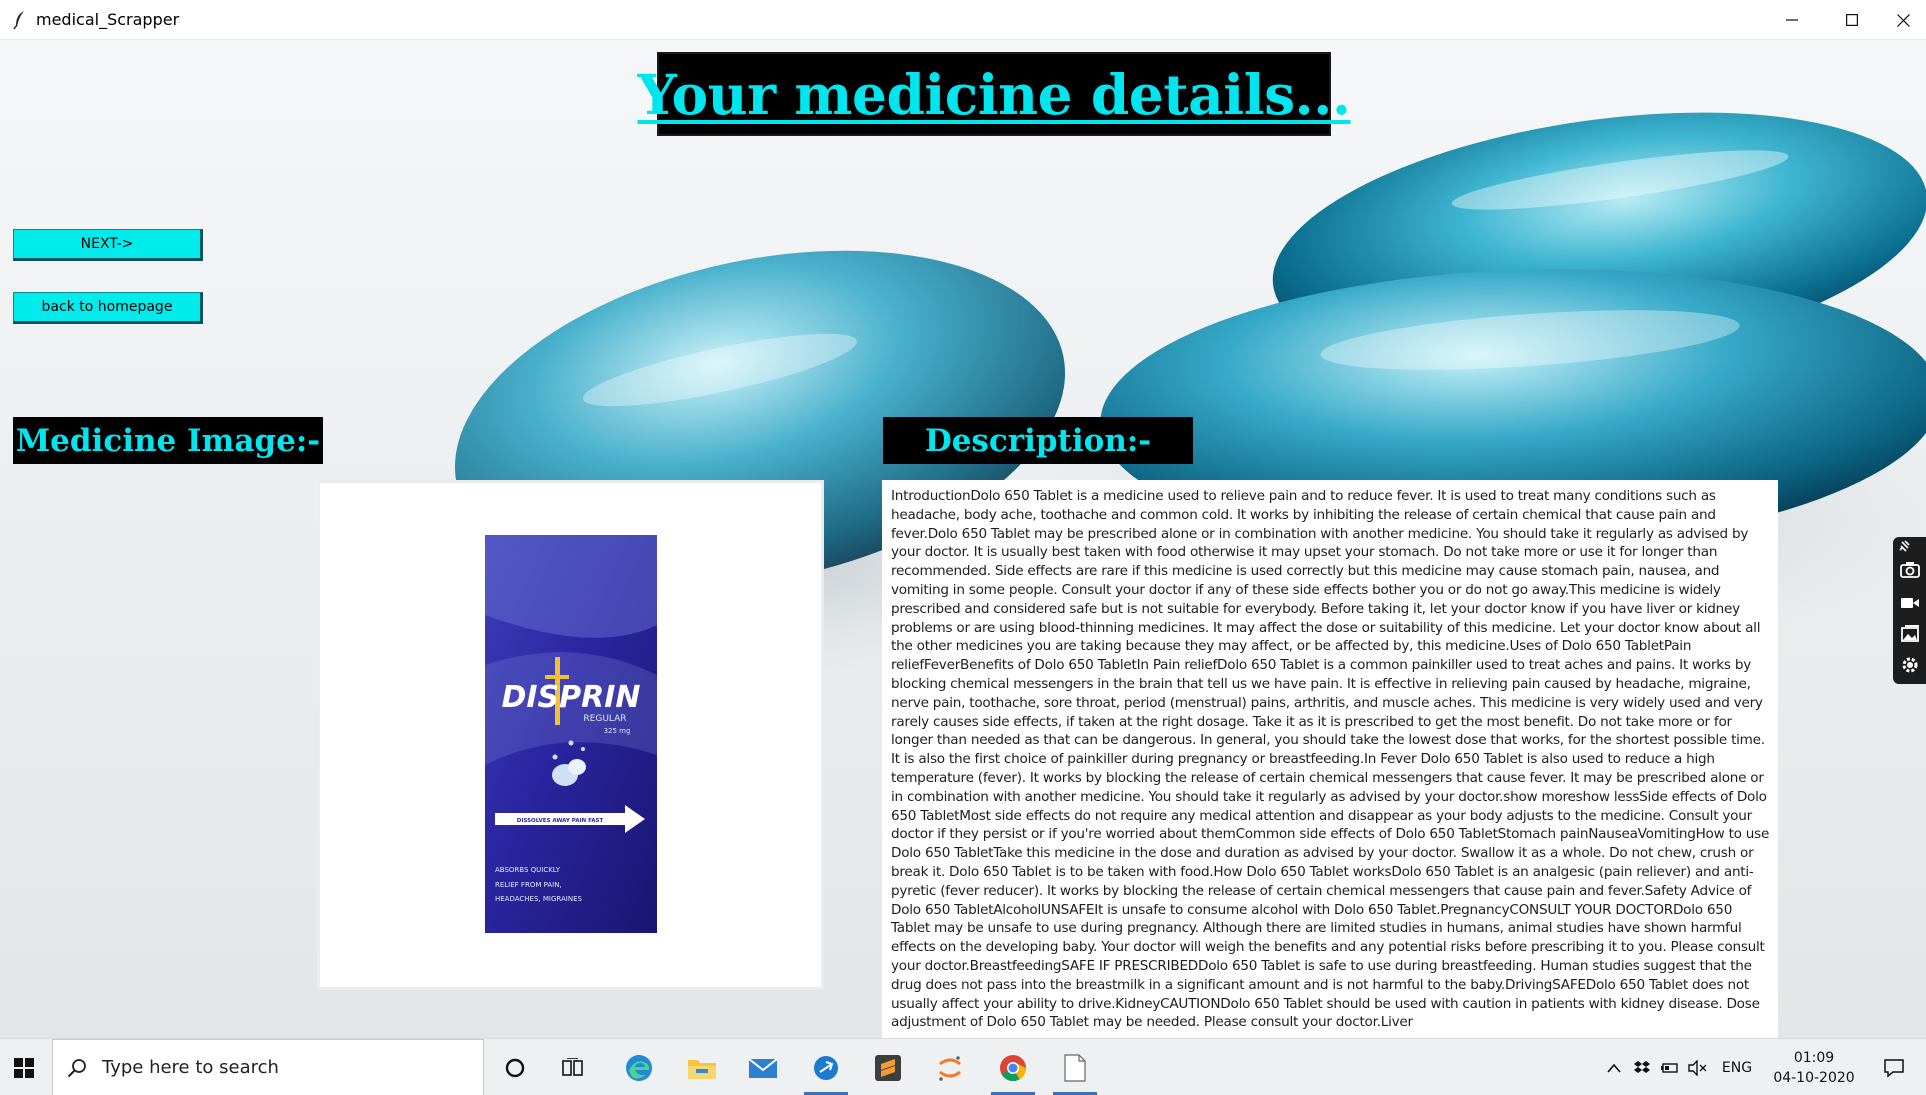 This screenshot has width=1926, height=1095. I want to click on medicine-image-label: Medicine Image:-, so click(168, 440).